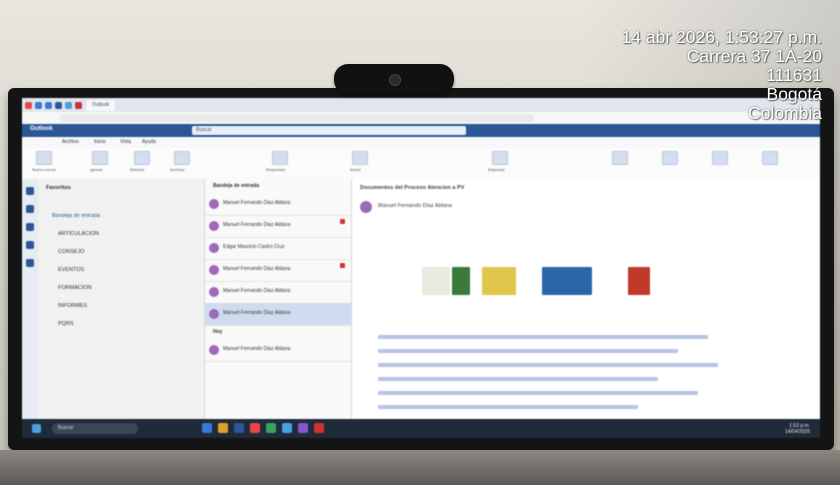 The image size is (840, 485). What do you see at coordinates (276, 169) in the screenshot?
I see `ribbon-label: Responder` at bounding box center [276, 169].